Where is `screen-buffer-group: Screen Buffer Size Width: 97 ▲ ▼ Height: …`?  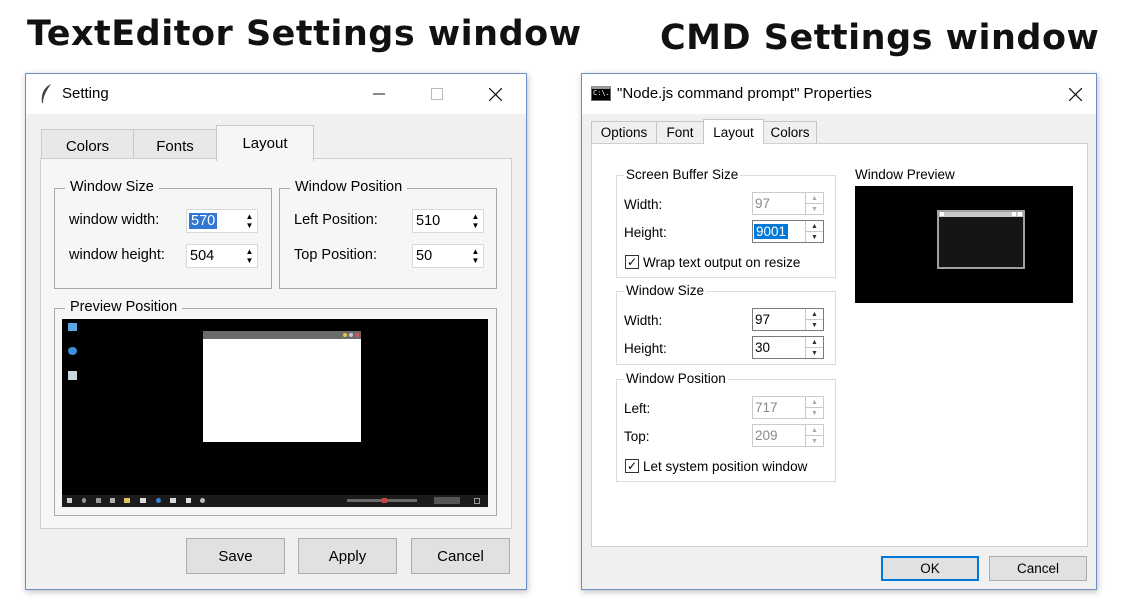 screen-buffer-group: Screen Buffer Size Width: 97 ▲ ▼ Height: … is located at coordinates (726, 222).